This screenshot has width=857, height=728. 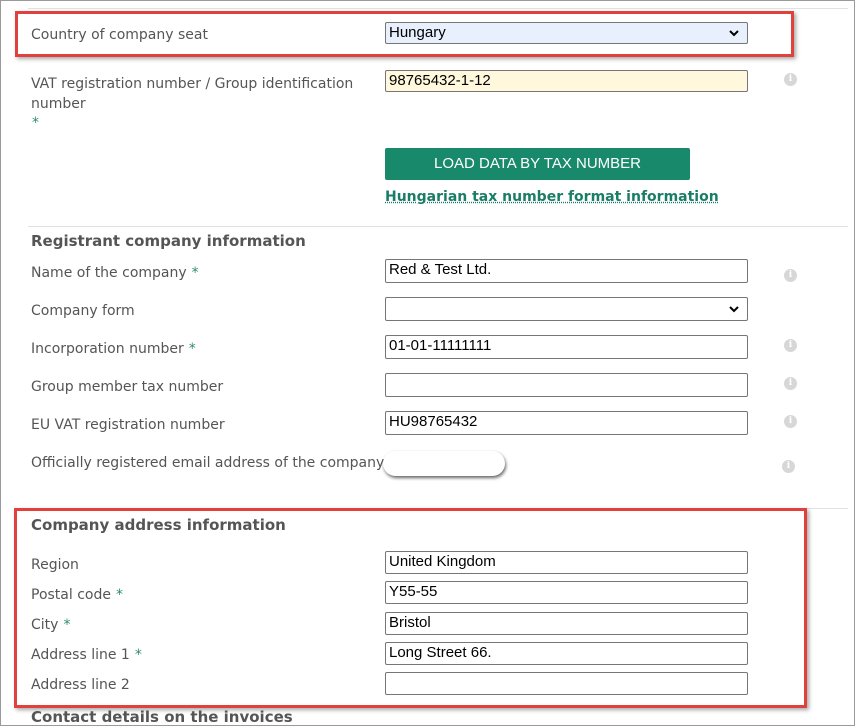 What do you see at coordinates (58, 104) in the screenshot?
I see `vat-label-line2: number` at bounding box center [58, 104].